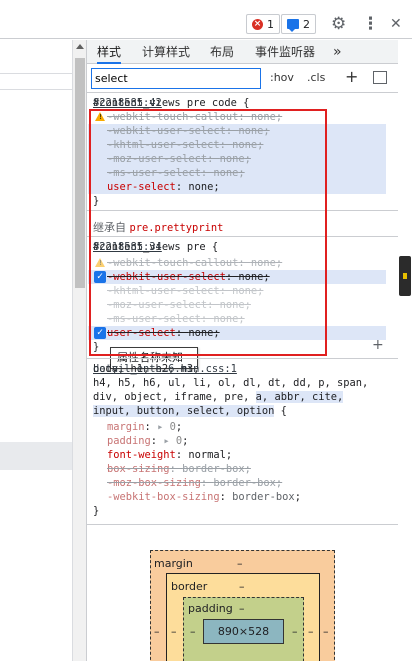  What do you see at coordinates (282, 77) in the screenshot?
I see `hov-button: :hov` at bounding box center [282, 77].